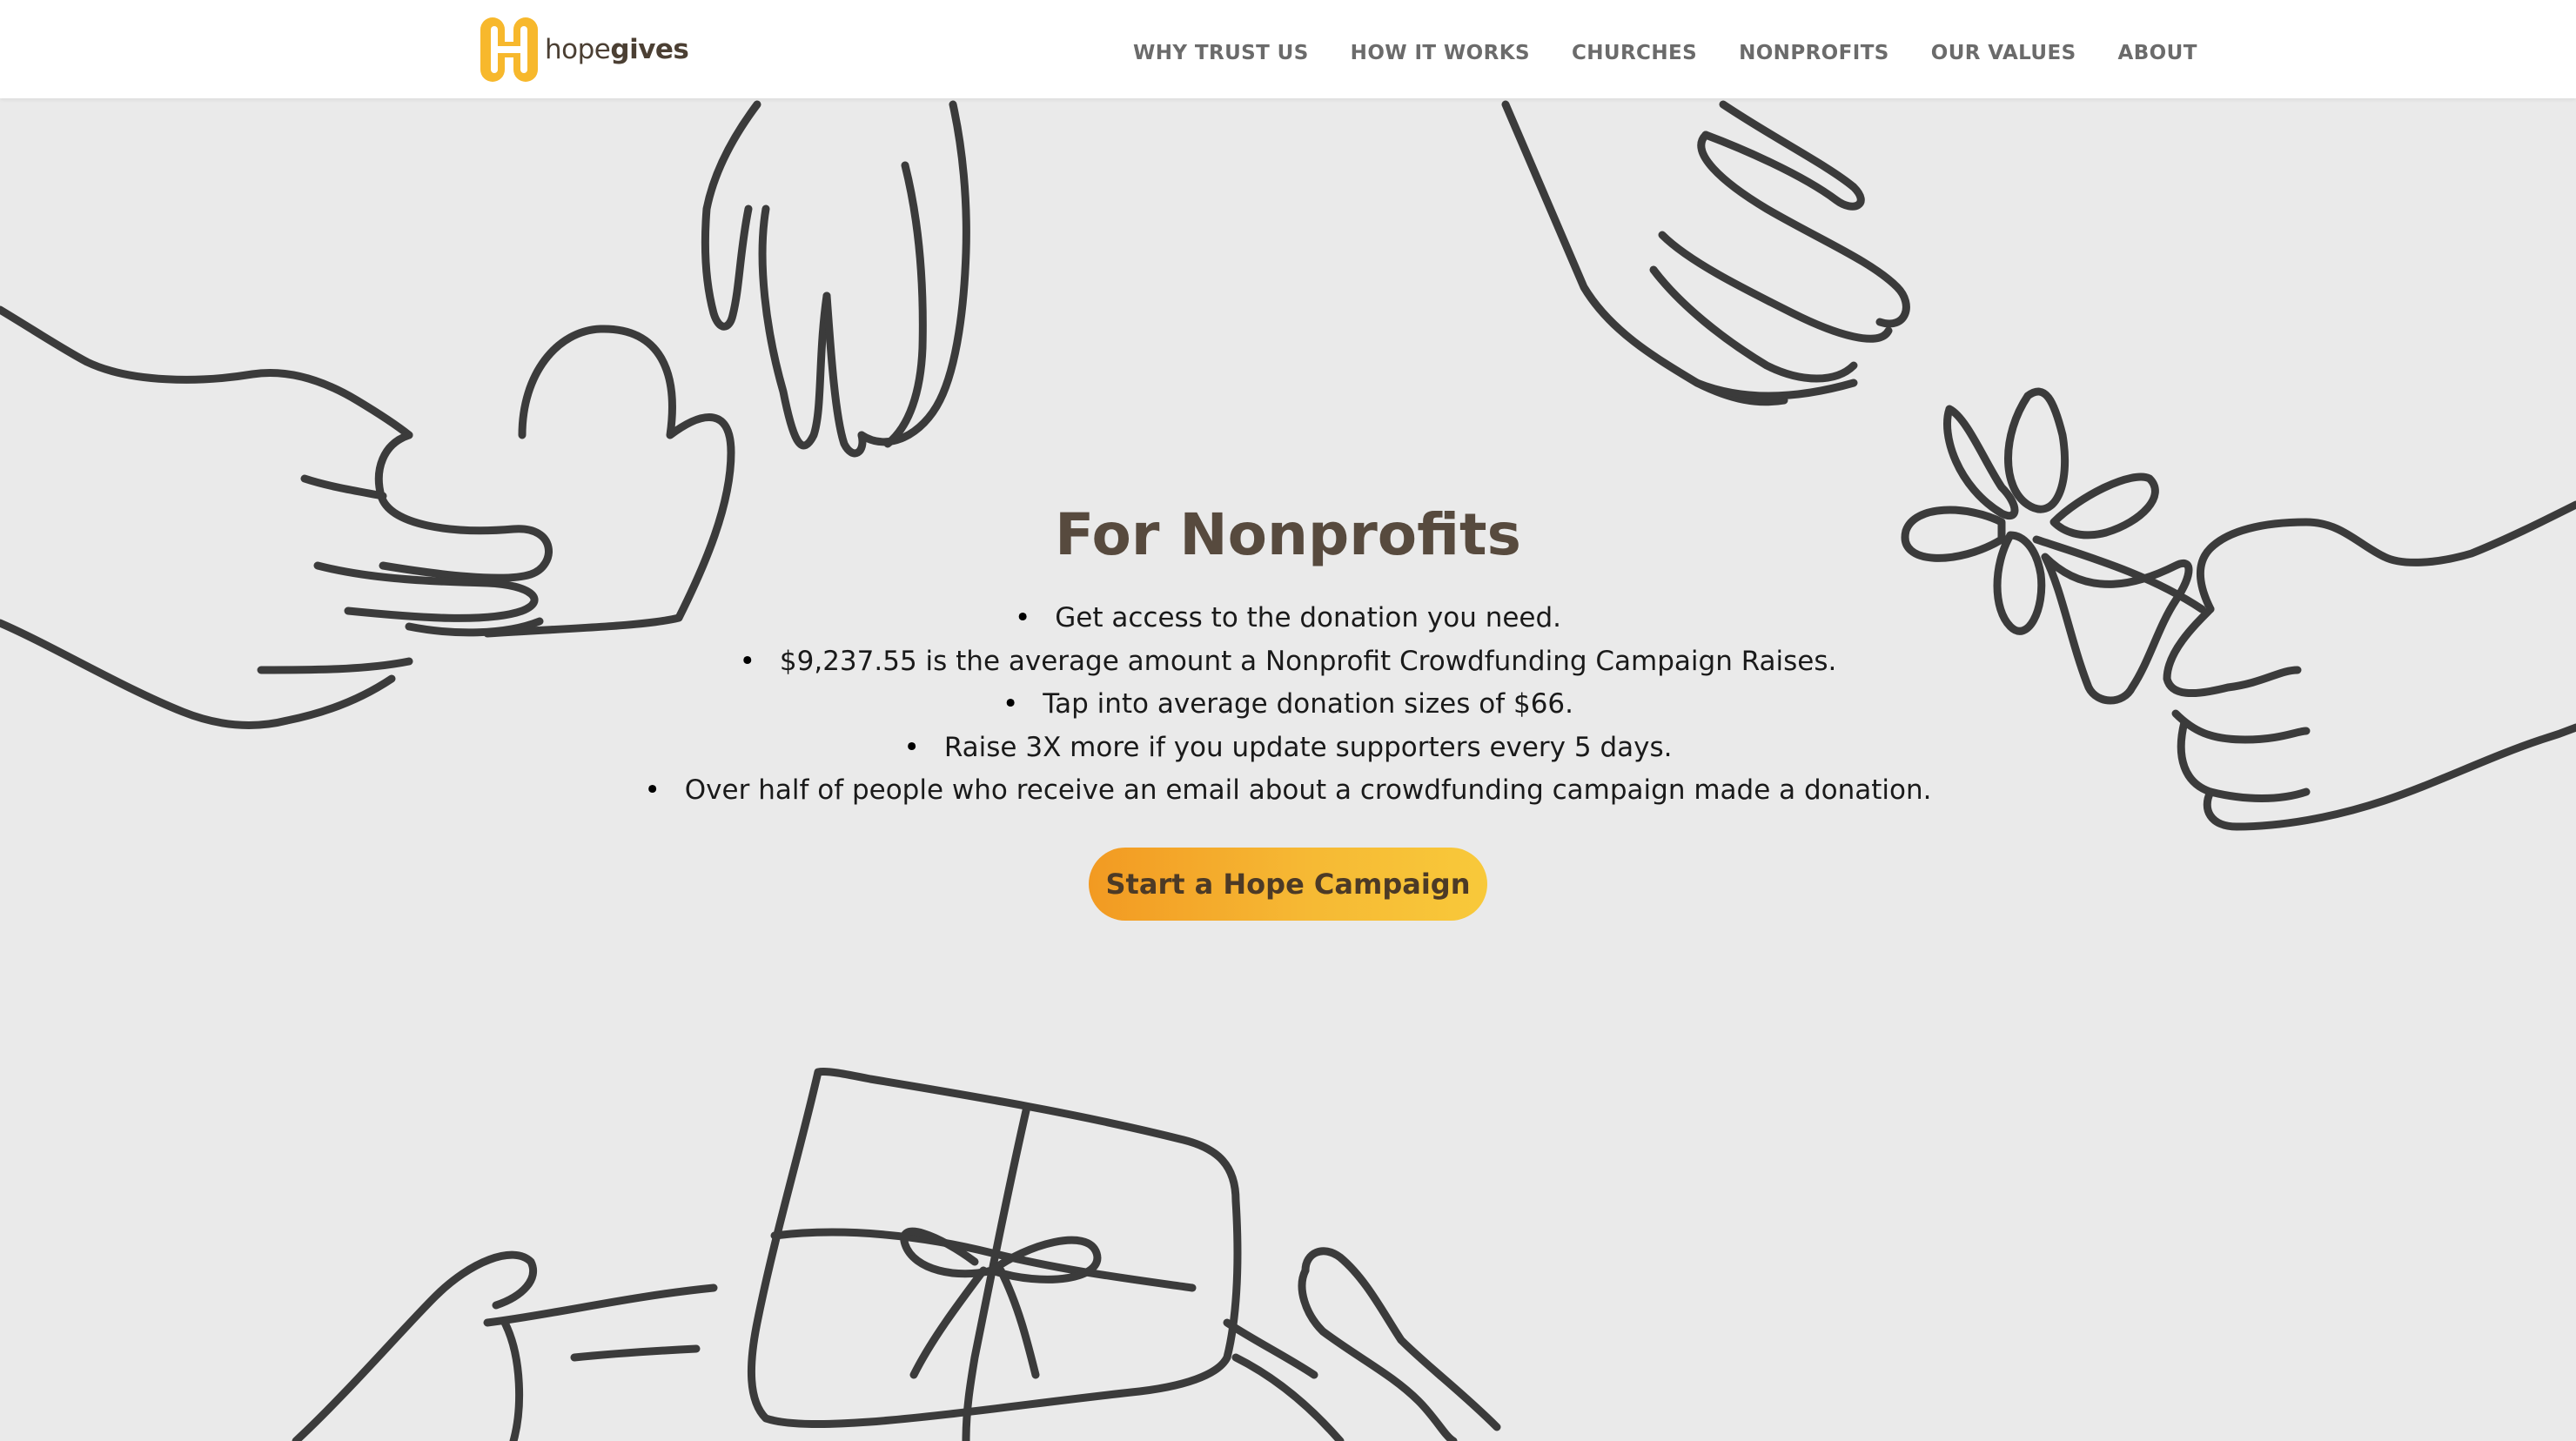  I want to click on start-campaign-button: Start a Hope Campaign, so click(1288, 884).